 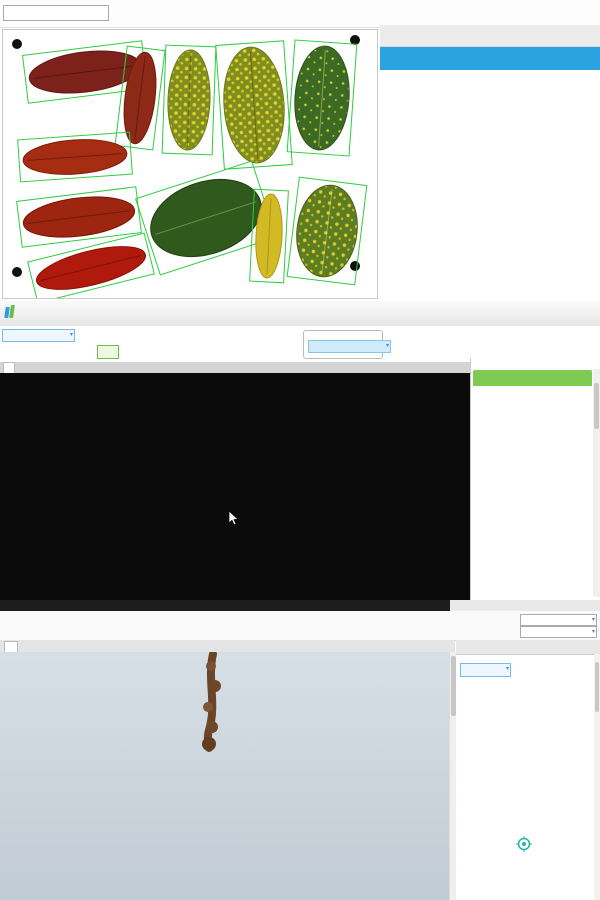 I want to click on result-table-header, so click(x=532, y=378).